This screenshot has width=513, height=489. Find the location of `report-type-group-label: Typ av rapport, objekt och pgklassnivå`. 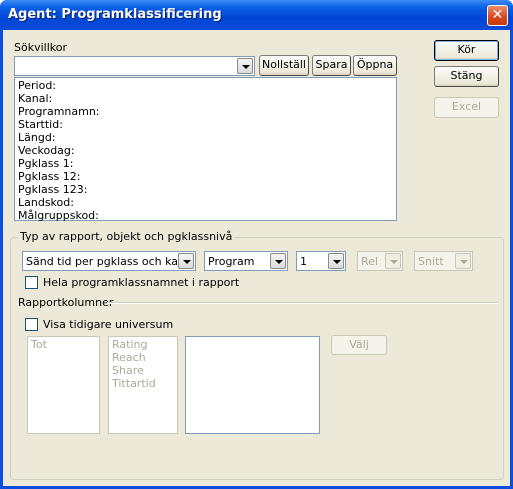

report-type-group-label: Typ av rapport, objekt och pgklassnivå is located at coordinates (126, 236).